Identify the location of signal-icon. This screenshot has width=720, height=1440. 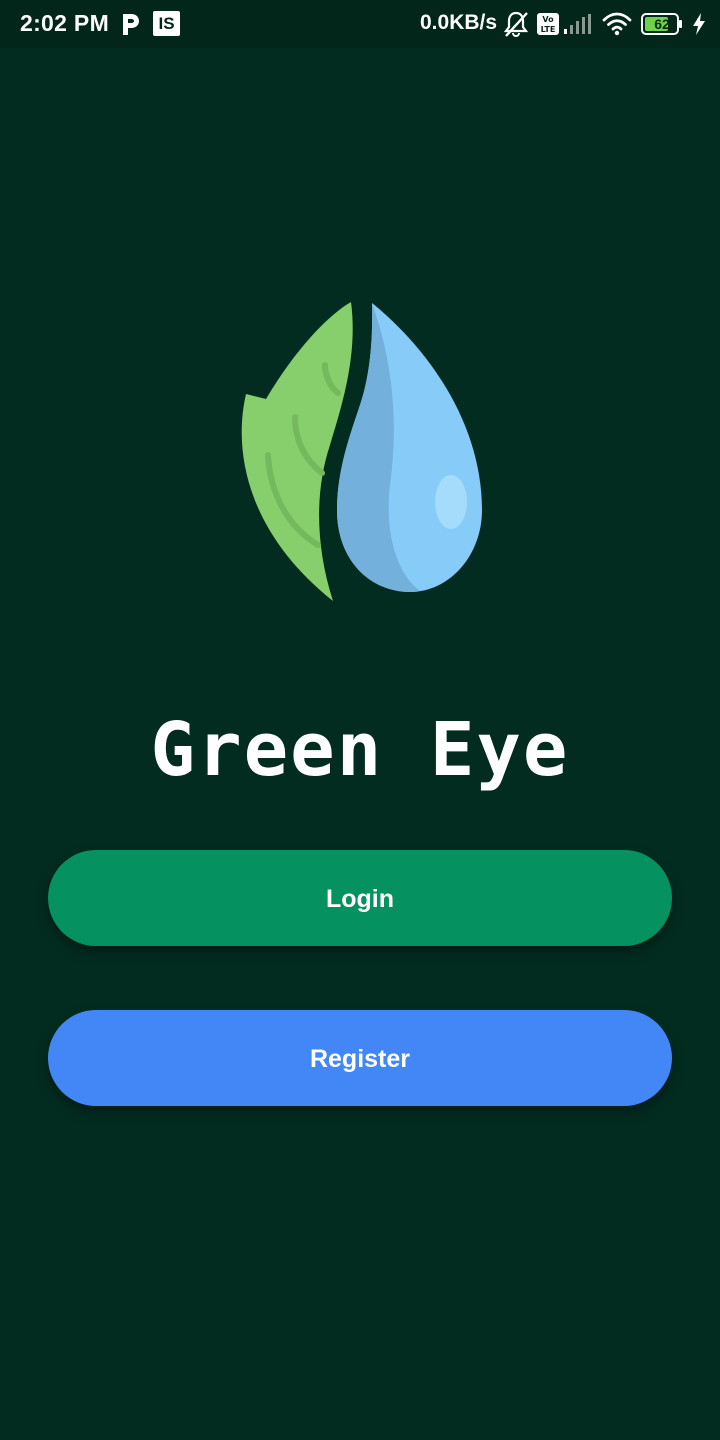
(577, 24).